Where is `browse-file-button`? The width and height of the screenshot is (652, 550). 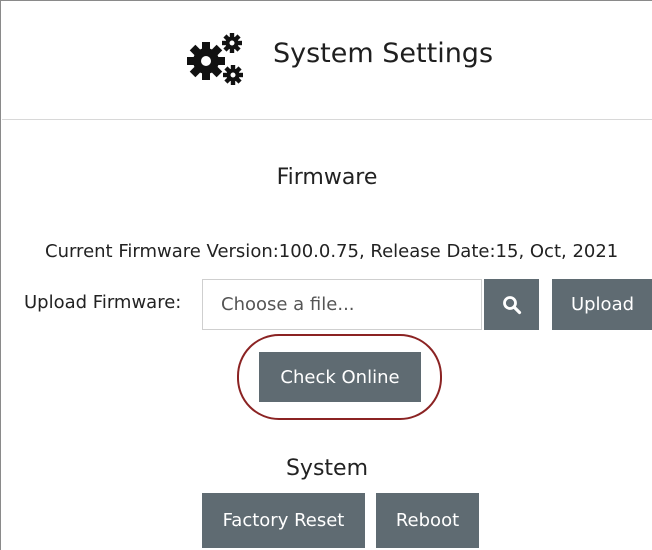 browse-file-button is located at coordinates (511, 304).